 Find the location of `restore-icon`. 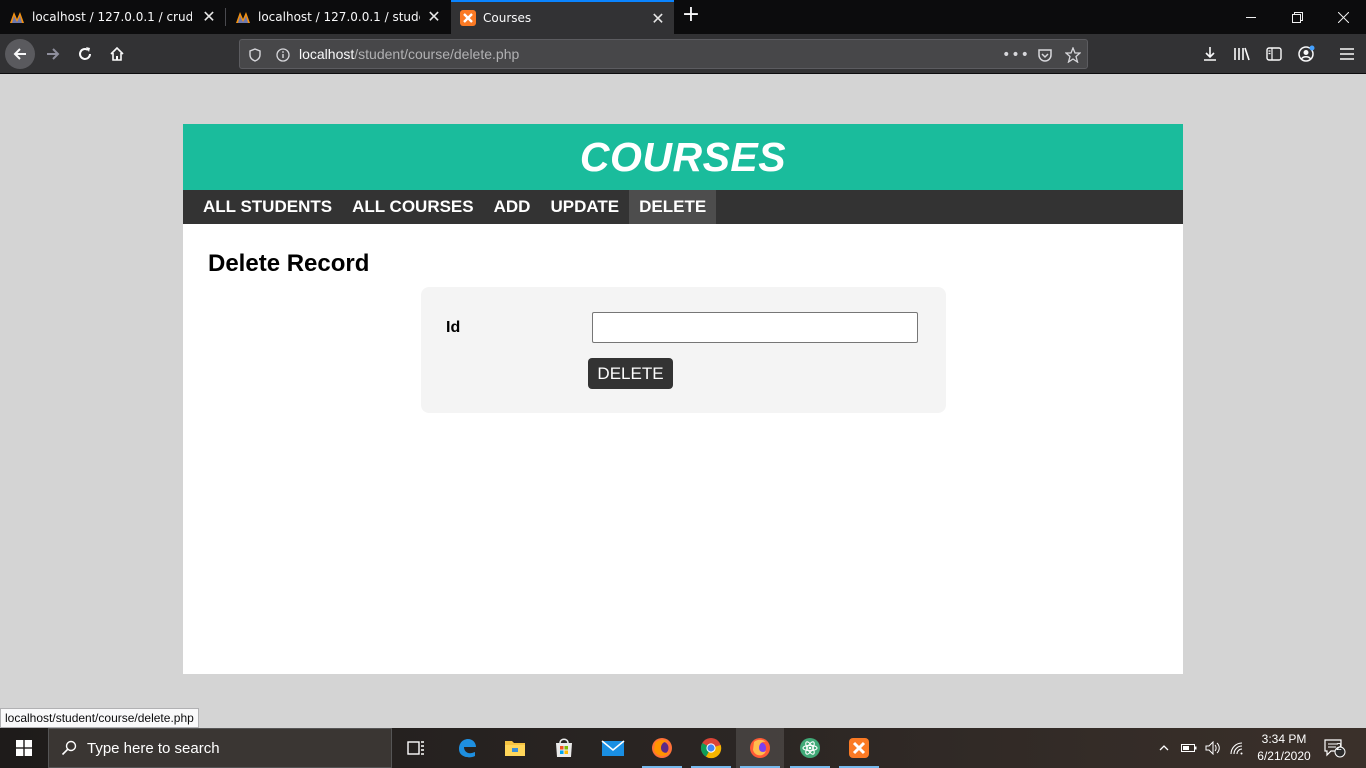

restore-icon is located at coordinates (1297, 17).